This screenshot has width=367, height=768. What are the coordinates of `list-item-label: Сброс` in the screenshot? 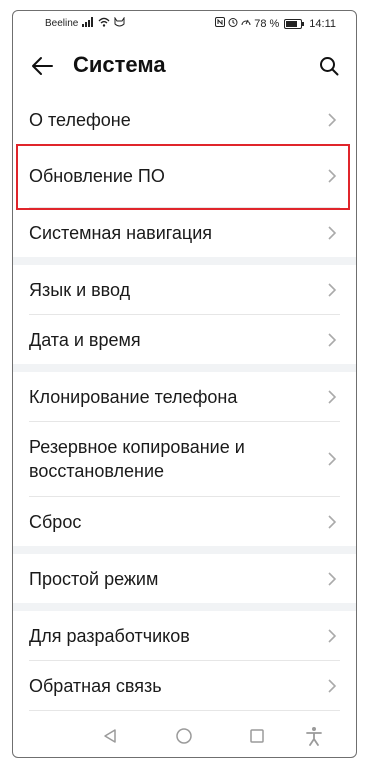 It's located at (55, 521).